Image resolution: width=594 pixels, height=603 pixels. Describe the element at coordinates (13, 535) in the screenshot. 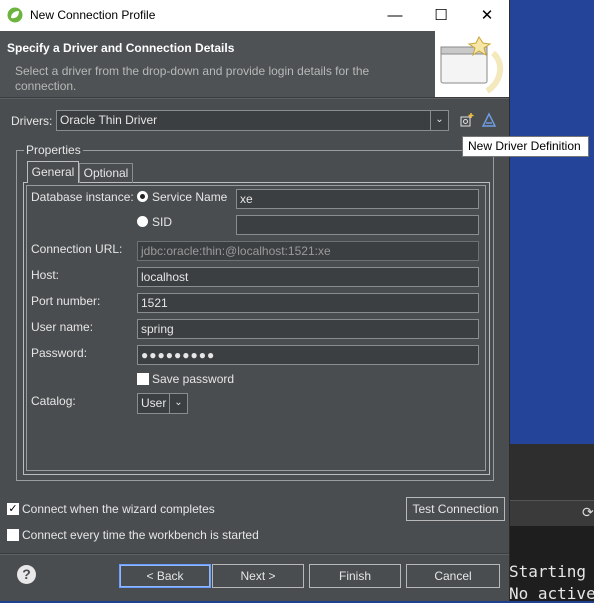

I see `connect-every-time-checkbox` at that location.